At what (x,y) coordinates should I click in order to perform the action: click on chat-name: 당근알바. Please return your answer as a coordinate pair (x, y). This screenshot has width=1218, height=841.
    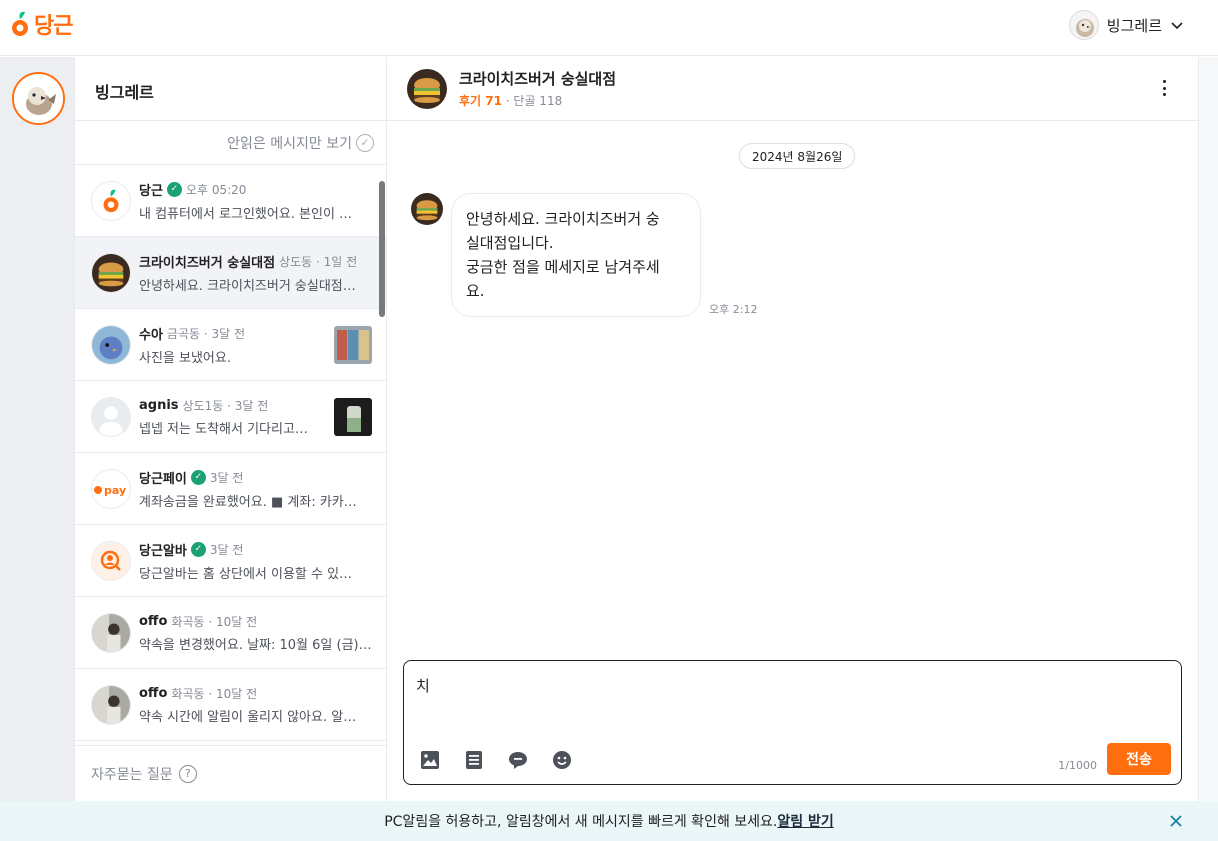
    Looking at the image, I should click on (163, 551).